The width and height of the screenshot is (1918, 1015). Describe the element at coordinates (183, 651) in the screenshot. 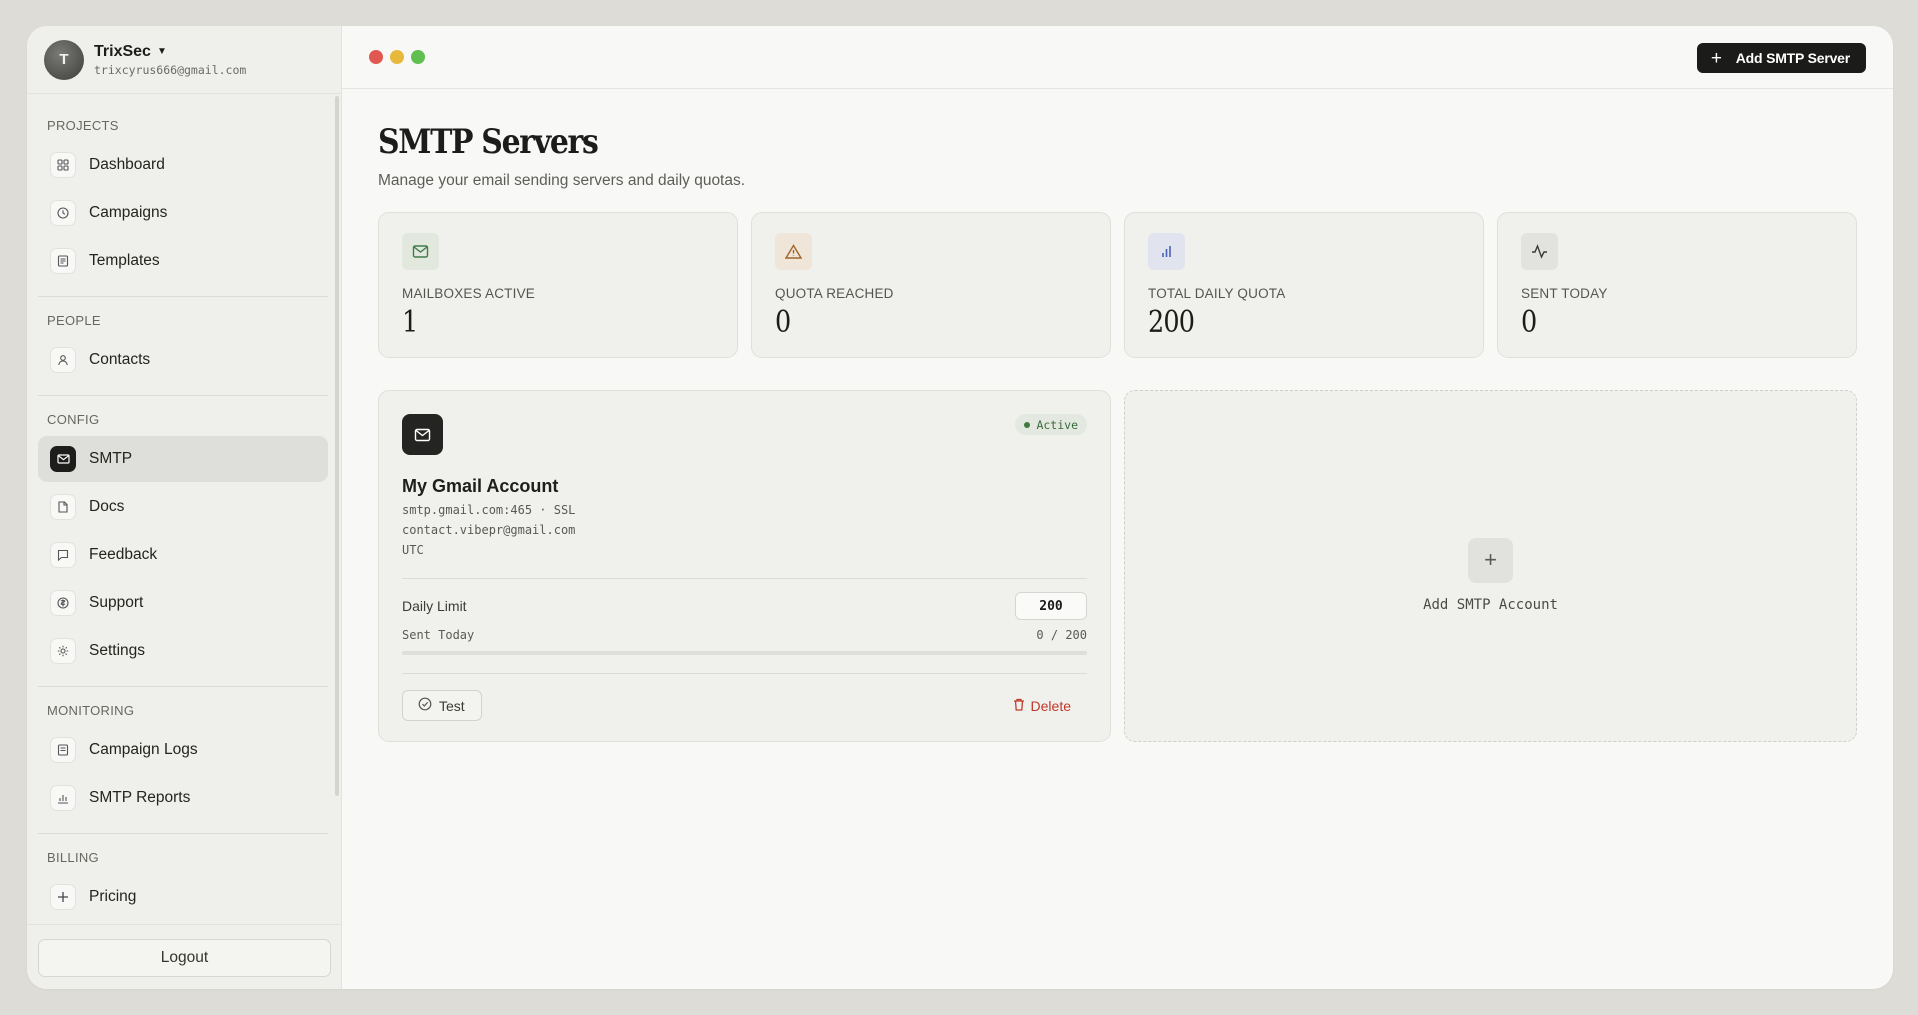

I see `sidebar-item-settings: Settings` at that location.